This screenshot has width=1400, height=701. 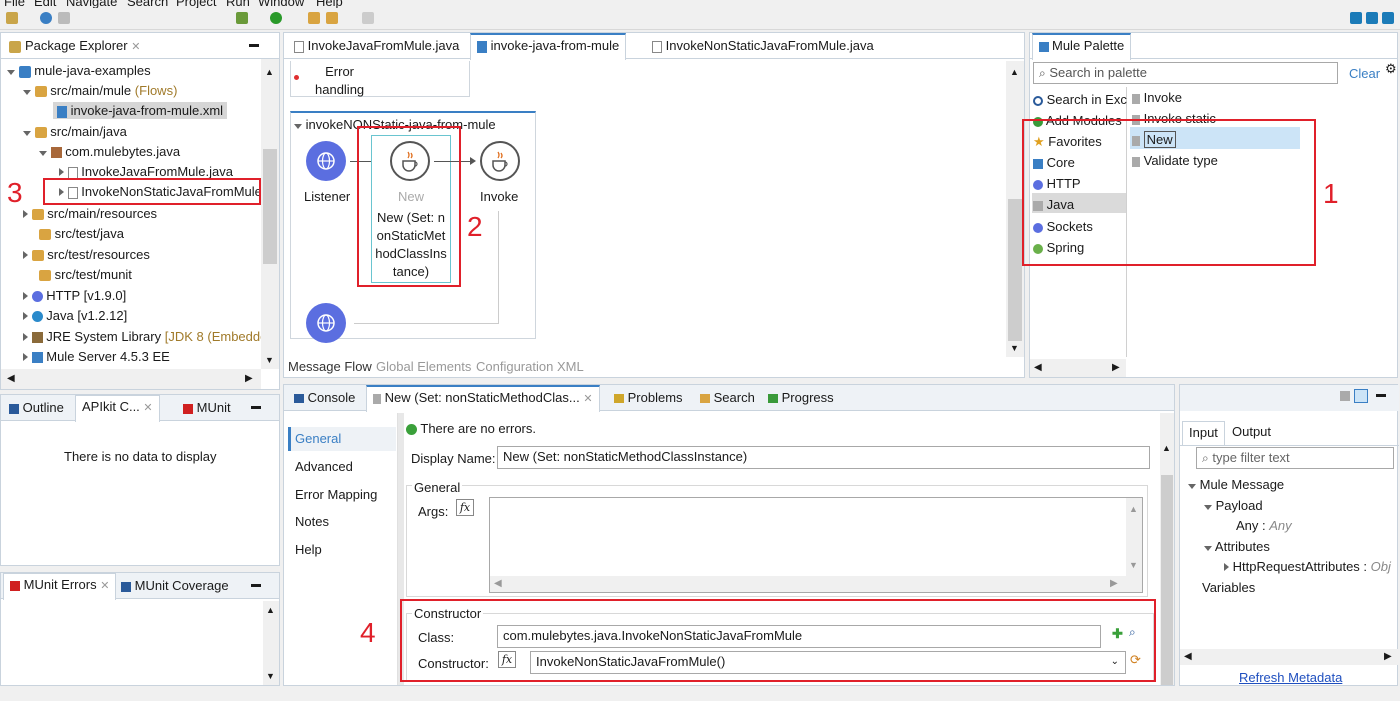 I want to click on menu-window: Window, so click(x=281, y=4).